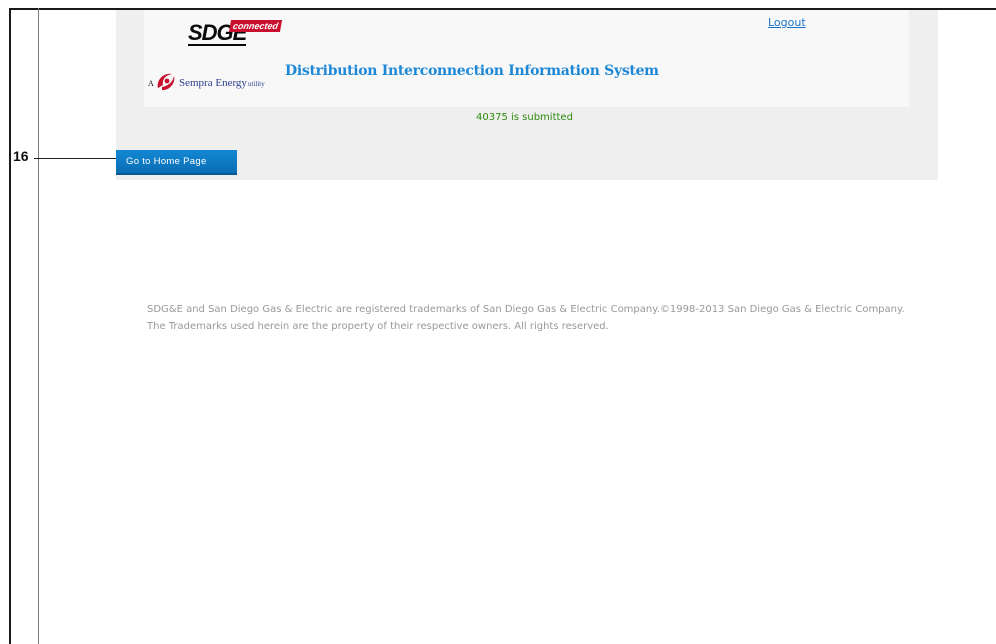  I want to click on logo-sempra-prefix: A, so click(151, 83).